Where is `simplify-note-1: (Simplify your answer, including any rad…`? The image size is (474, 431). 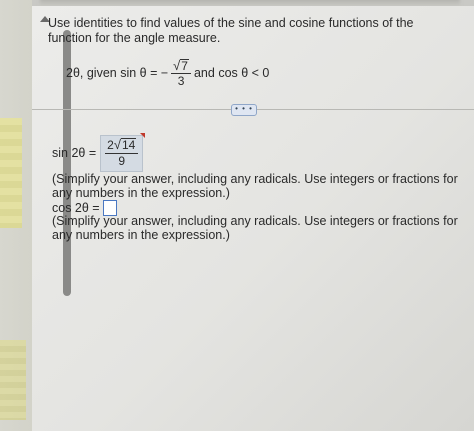 simplify-note-1: (Simplify your answer, including any rad… is located at coordinates (255, 186).